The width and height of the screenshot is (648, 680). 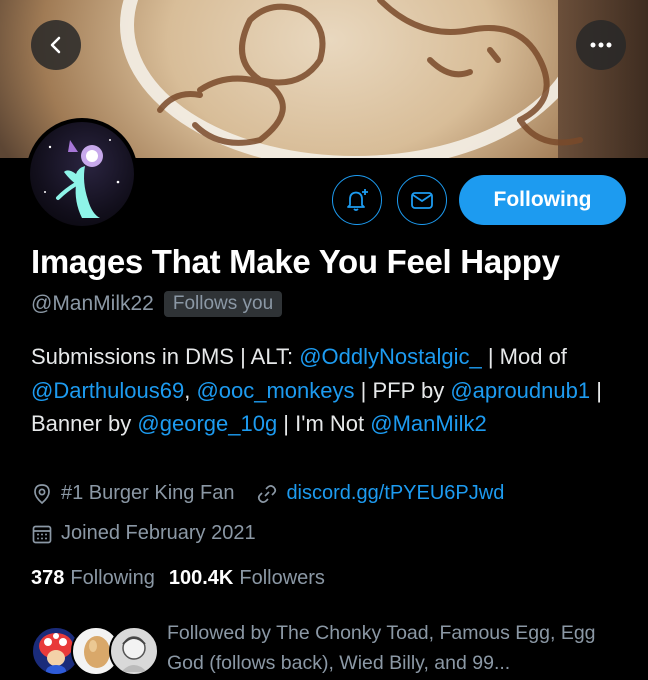 What do you see at coordinates (158, 533) in the screenshot?
I see `profile-joined-date: Joined February 2021` at bounding box center [158, 533].